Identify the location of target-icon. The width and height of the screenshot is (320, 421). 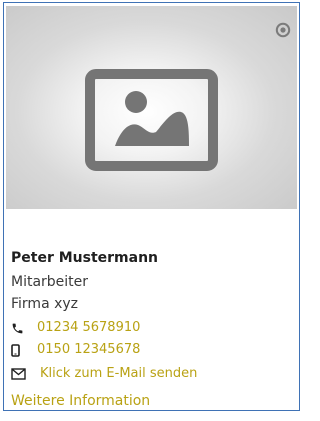
(283, 30).